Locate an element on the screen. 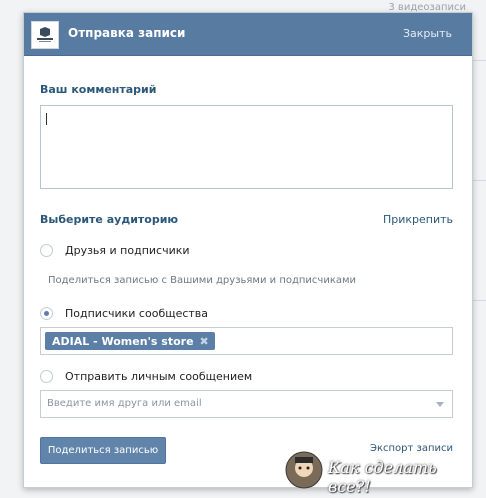 This screenshot has height=498, width=486. recipient-placeholder: Введите имя друга или email is located at coordinates (124, 403).